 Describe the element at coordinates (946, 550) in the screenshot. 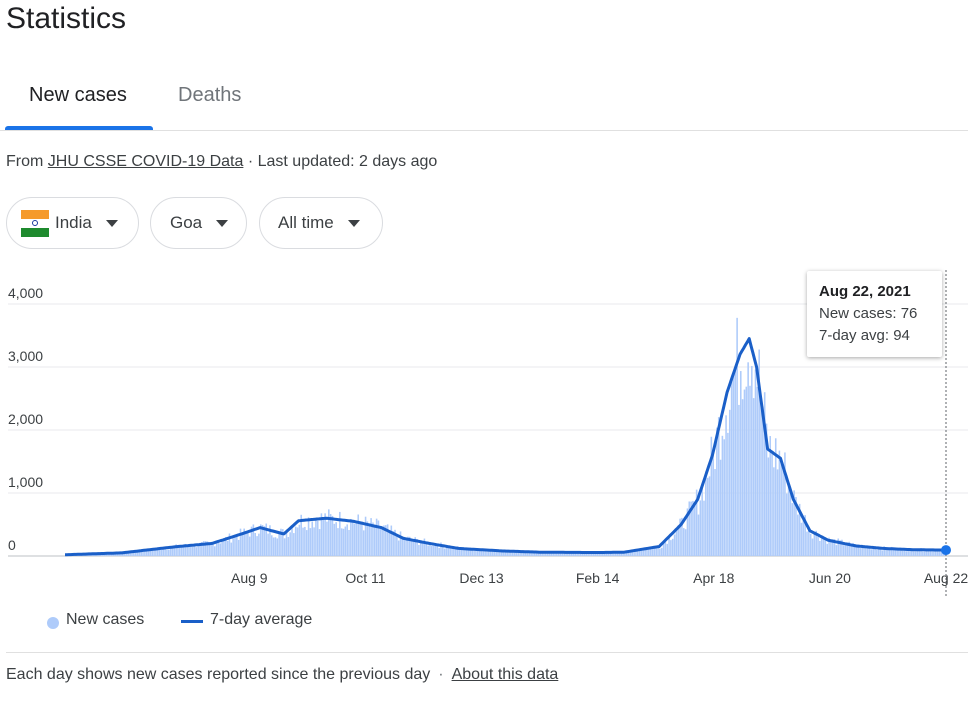

I see `highlight-point` at that location.